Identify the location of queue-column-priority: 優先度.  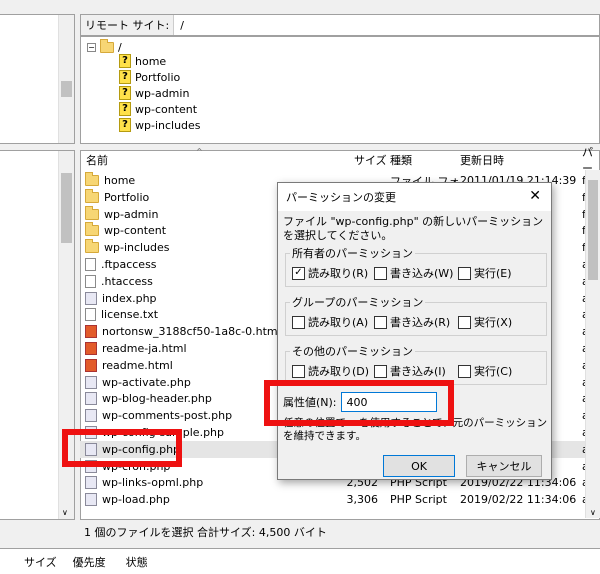
(89, 562).